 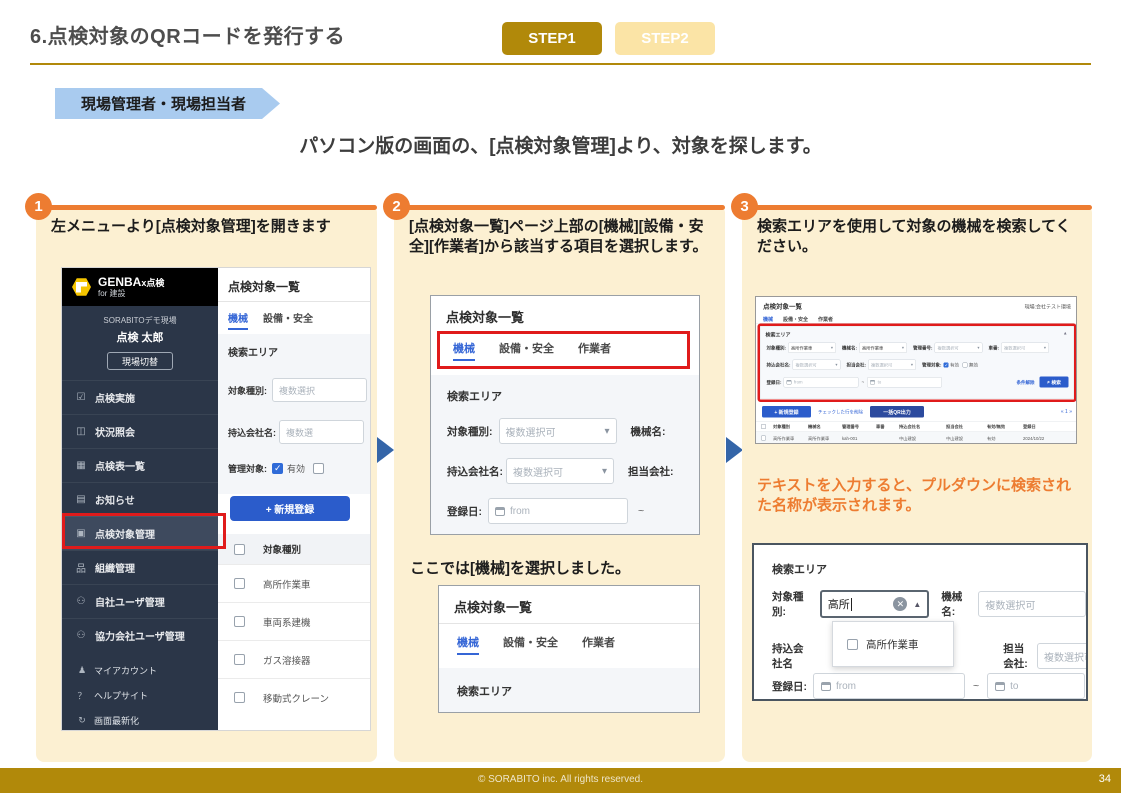 What do you see at coordinates (294, 621) in the screenshot?
I see `table-row: 車両系建機` at bounding box center [294, 621].